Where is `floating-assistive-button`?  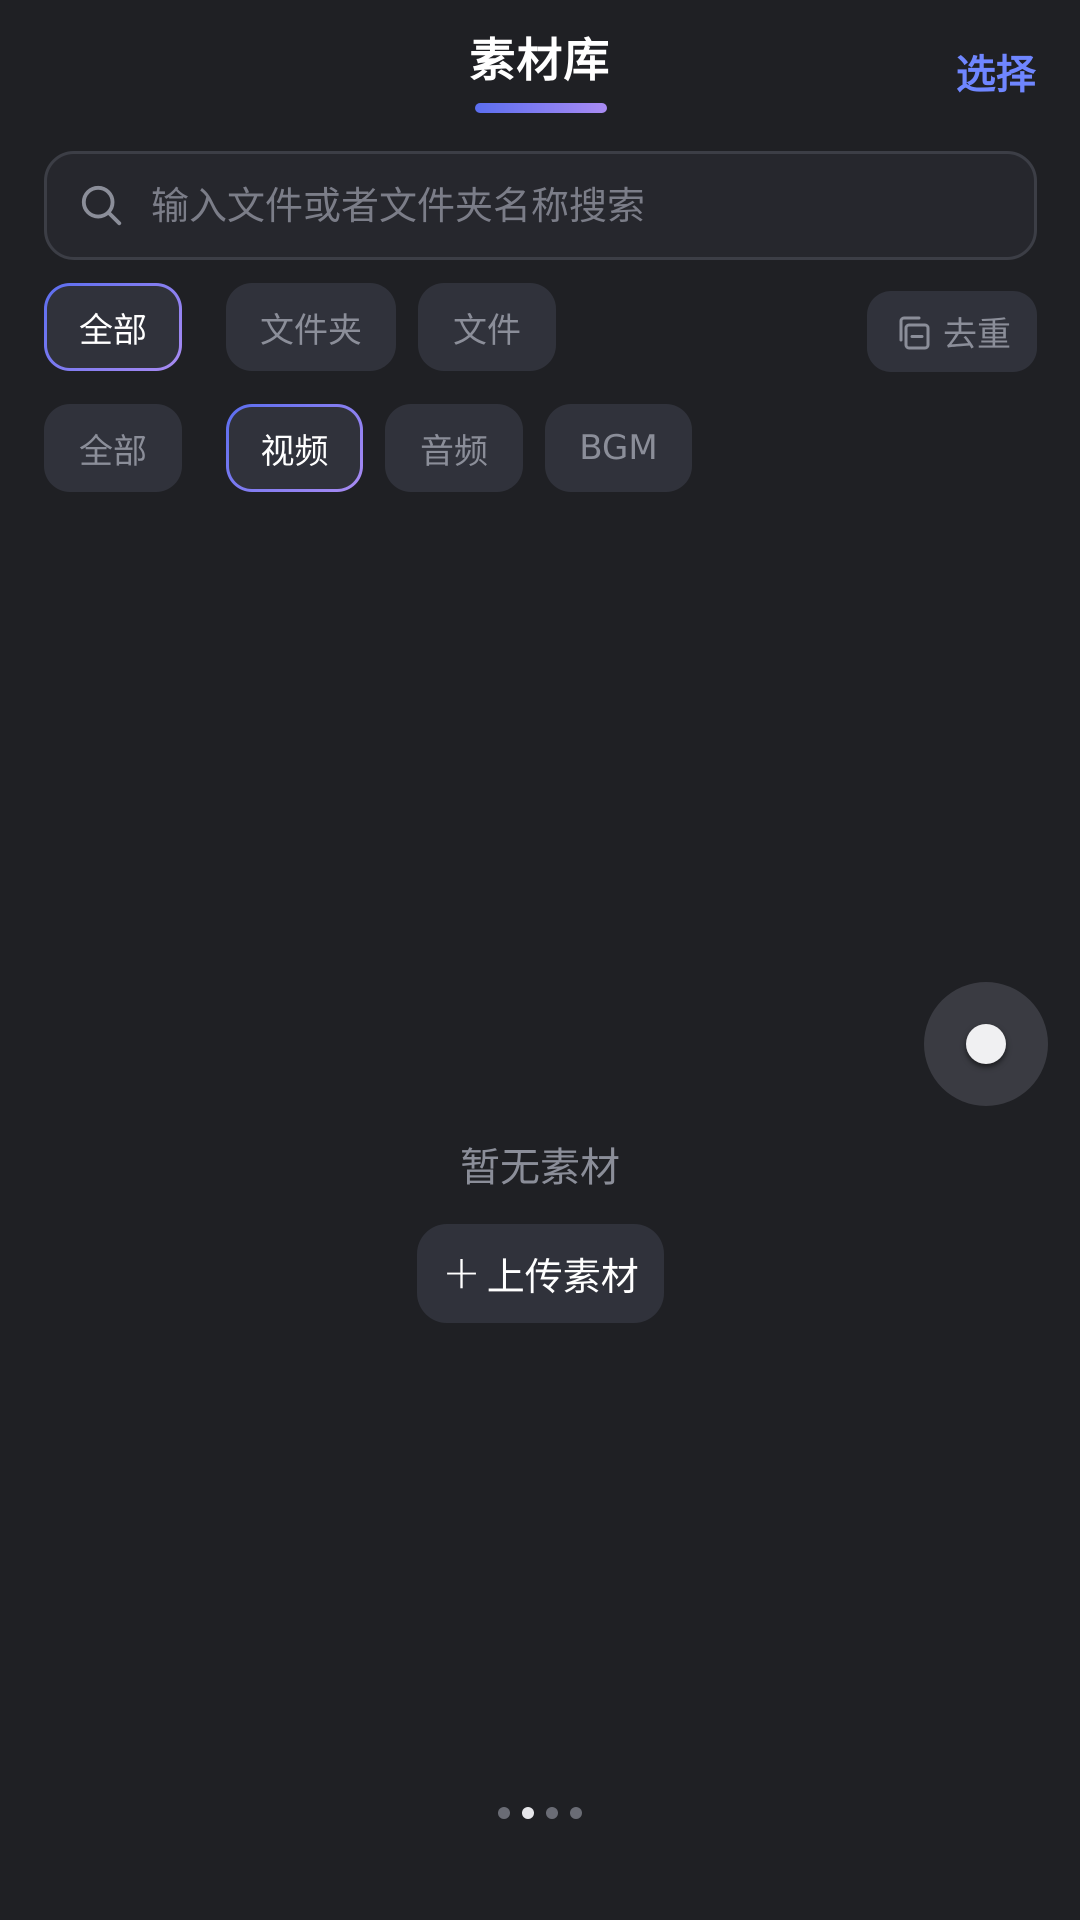 floating-assistive-button is located at coordinates (986, 1044).